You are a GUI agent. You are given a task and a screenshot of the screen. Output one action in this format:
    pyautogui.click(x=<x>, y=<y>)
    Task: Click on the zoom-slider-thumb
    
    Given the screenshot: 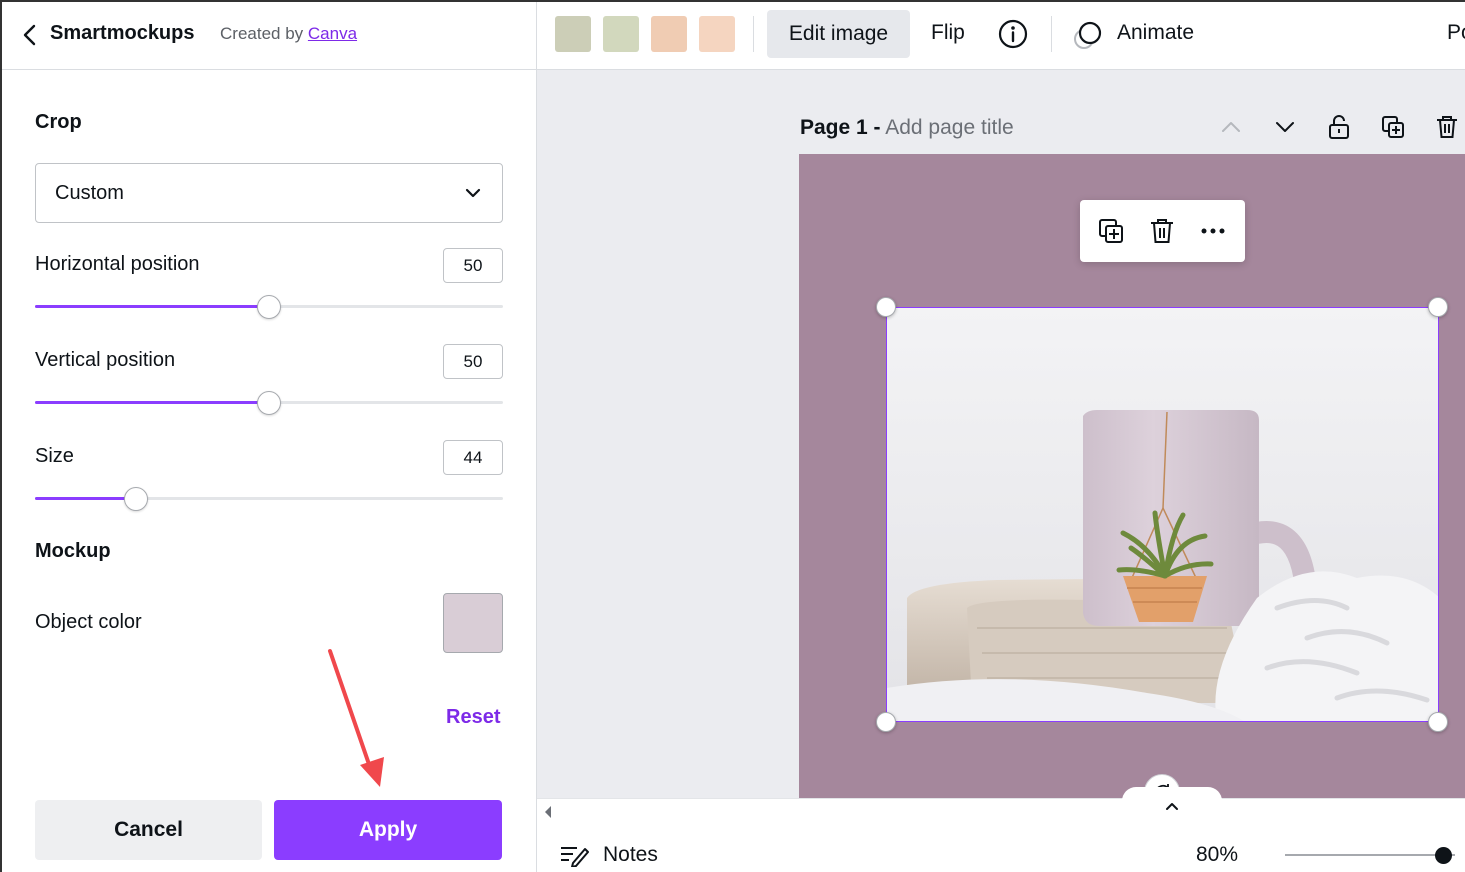 What is the action you would take?
    pyautogui.click(x=1443, y=855)
    